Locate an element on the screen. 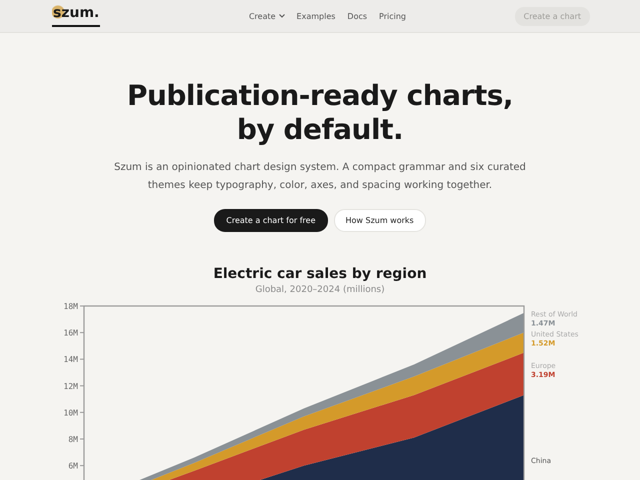  y-tick-label: 10M is located at coordinates (71, 413).